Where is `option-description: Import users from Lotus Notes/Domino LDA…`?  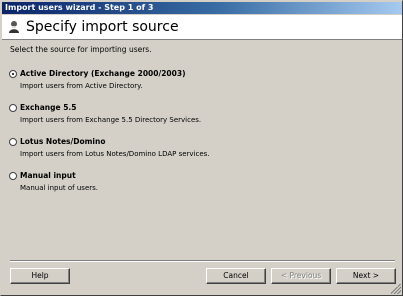 option-description: Import users from Lotus Notes/Domino LDA… is located at coordinates (115, 154).